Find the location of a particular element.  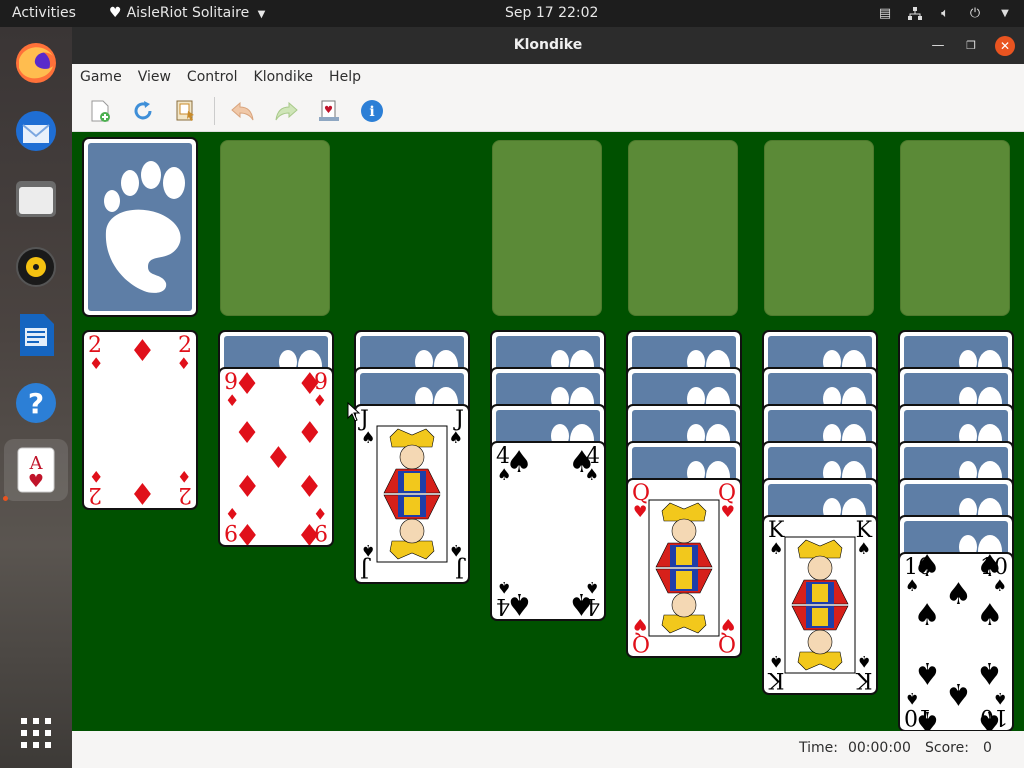

heart-icon: ♥ is located at coordinates (115, 13).